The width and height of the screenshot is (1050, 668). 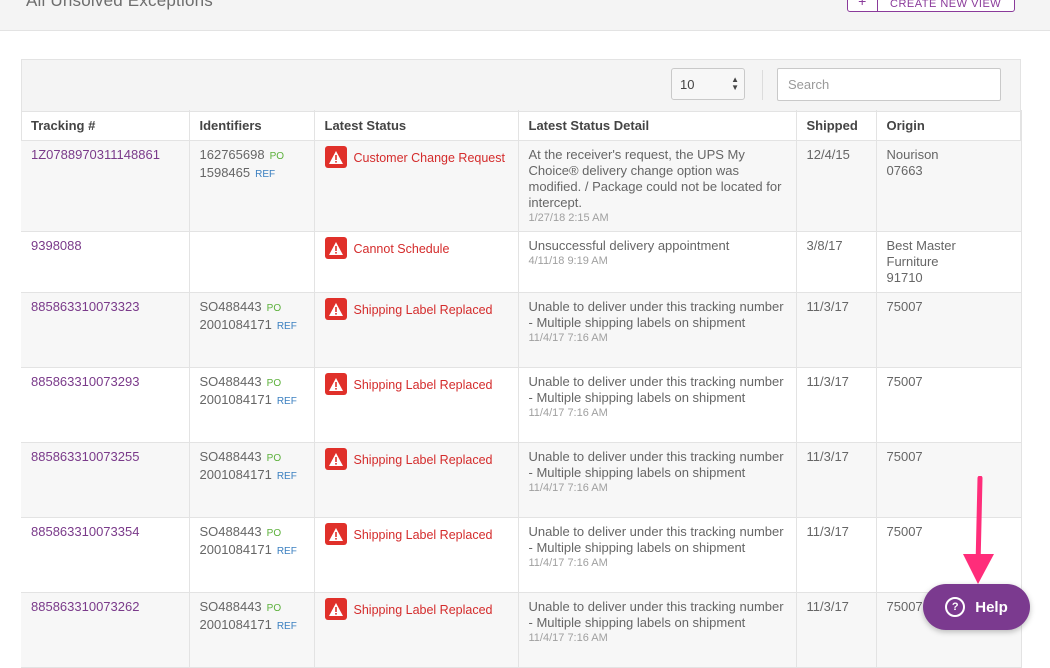 I want to click on identifier: 1598465 REF, so click(x=252, y=174).